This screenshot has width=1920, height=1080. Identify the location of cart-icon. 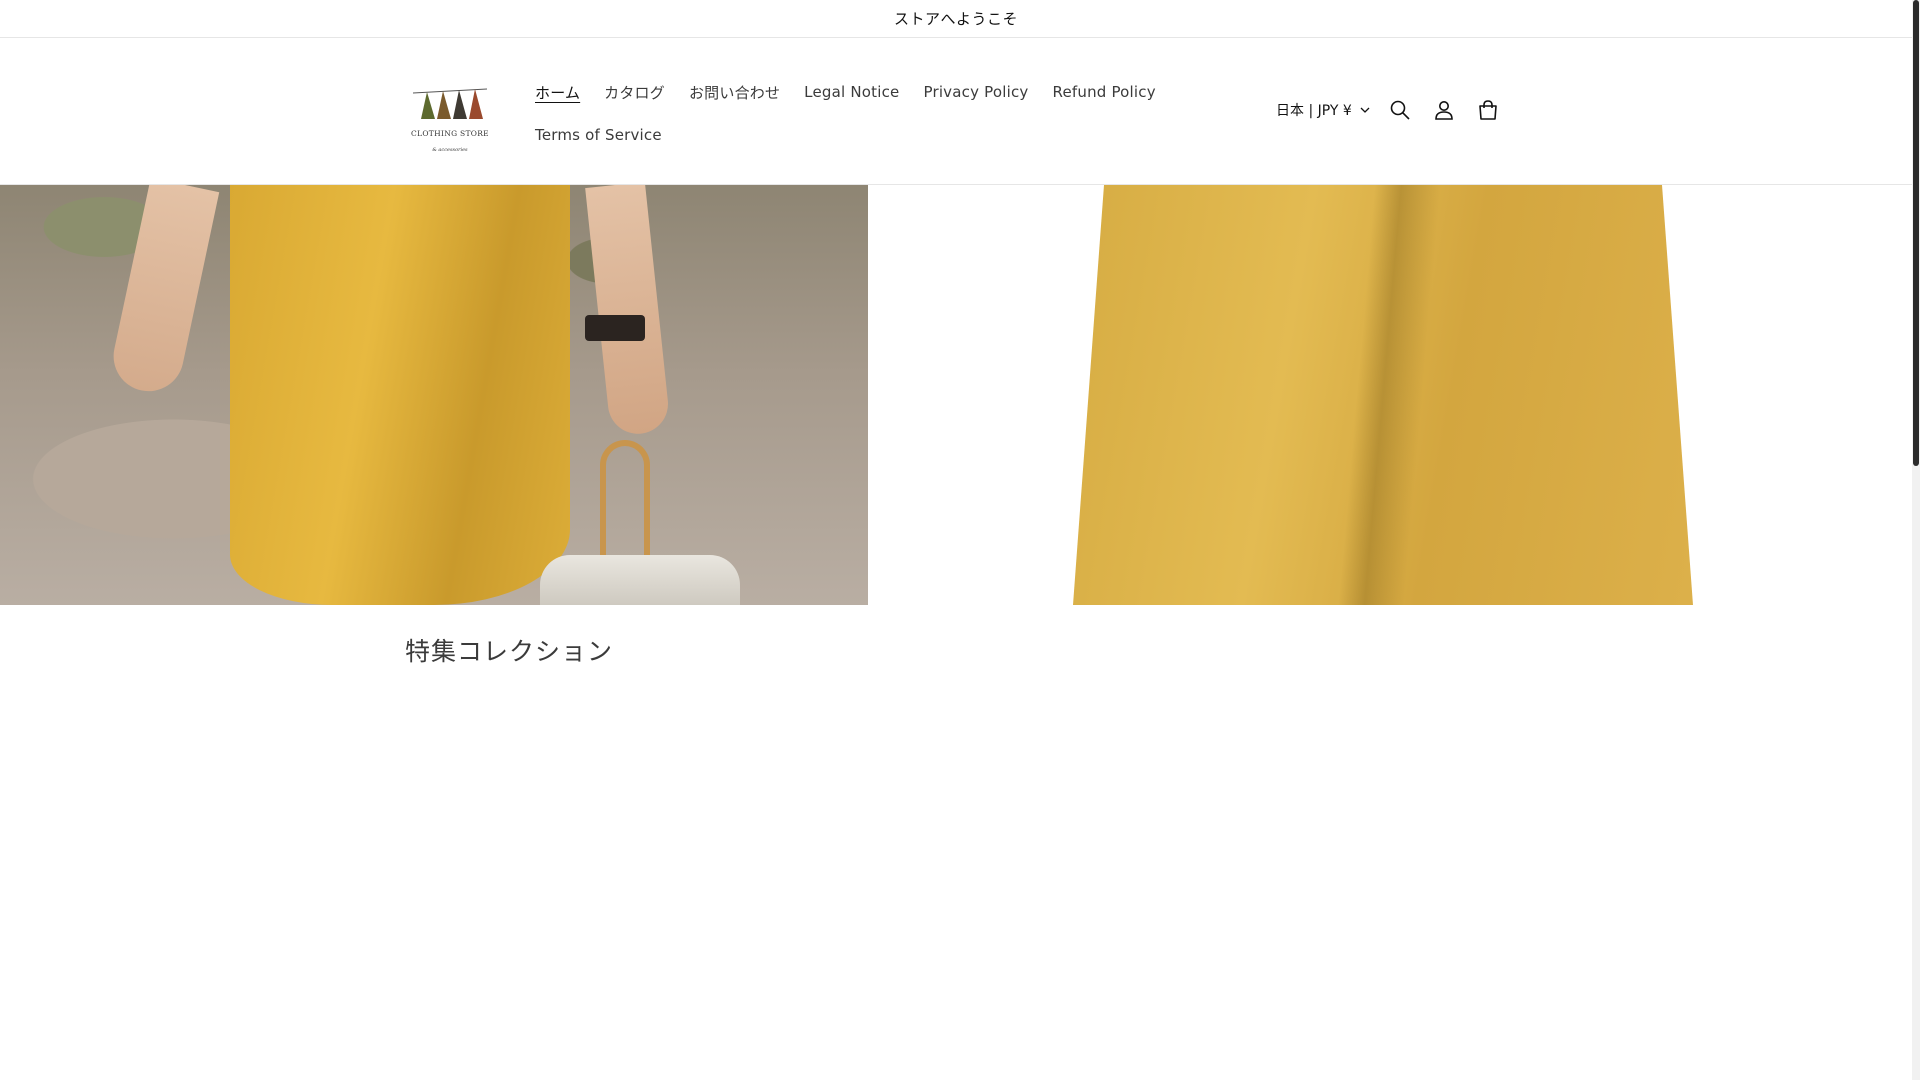
(1487, 110).